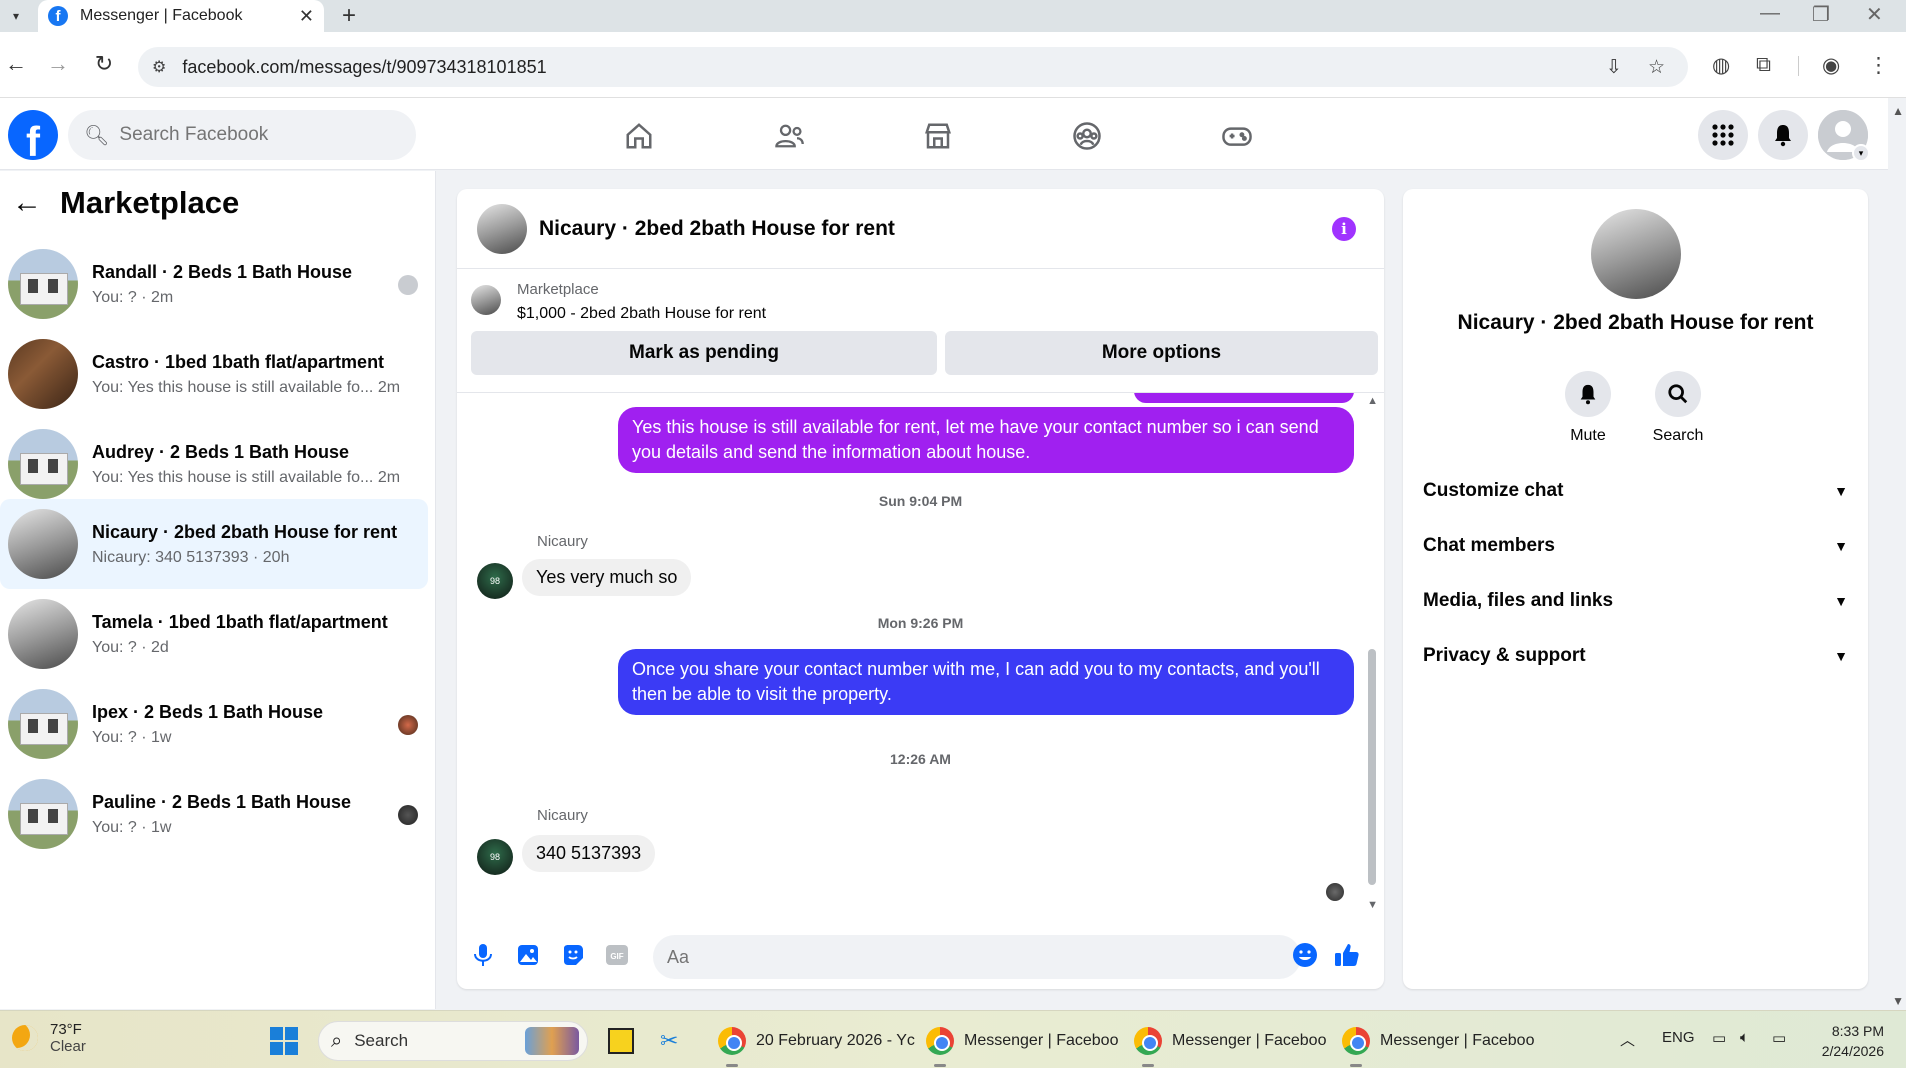 This screenshot has width=1906, height=1068. I want to click on page-scroll-down-icon: ▼, so click(1898, 1001).